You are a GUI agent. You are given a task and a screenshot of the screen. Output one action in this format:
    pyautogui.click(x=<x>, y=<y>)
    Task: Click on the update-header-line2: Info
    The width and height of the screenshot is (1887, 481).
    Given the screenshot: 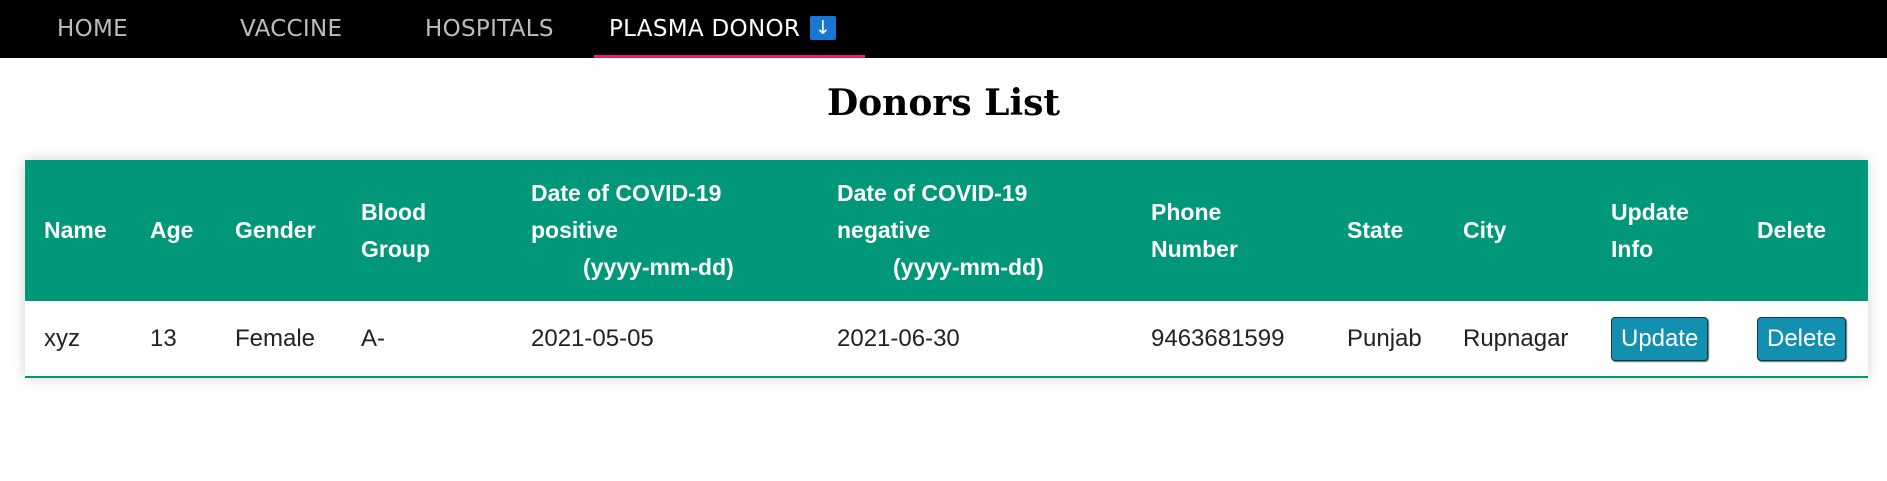 What is the action you would take?
    pyautogui.click(x=1632, y=249)
    